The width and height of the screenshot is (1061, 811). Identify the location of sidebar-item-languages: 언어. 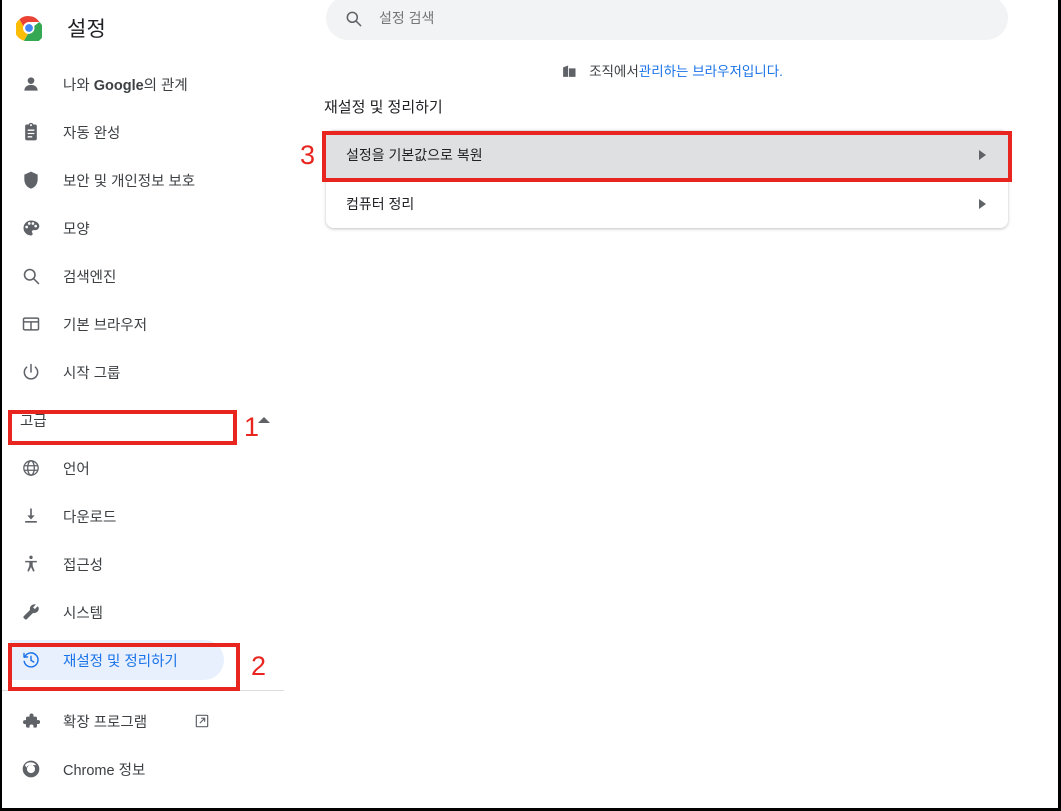
(152, 468).